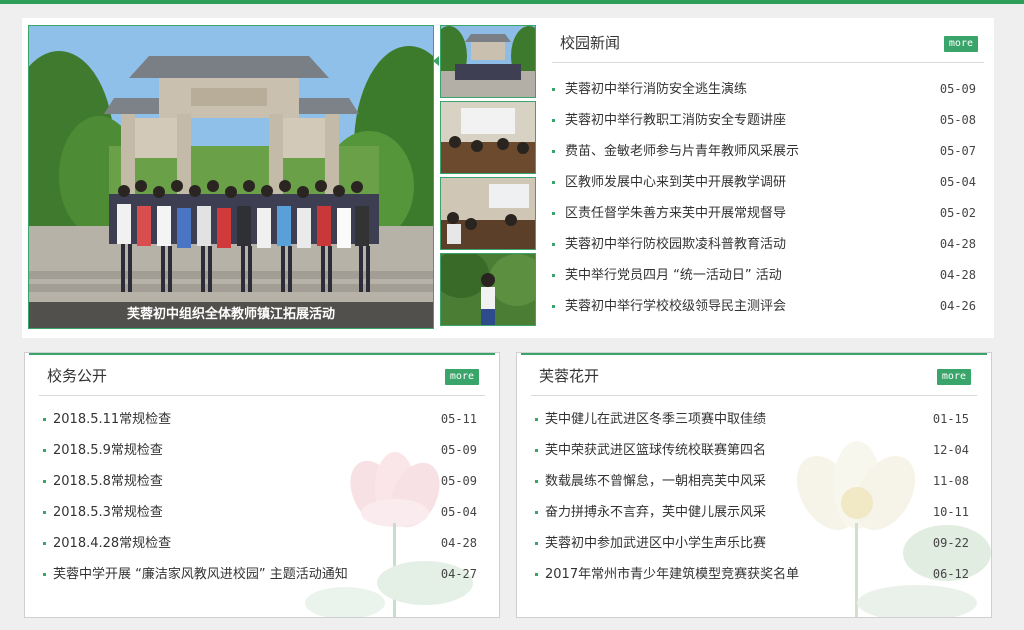 This screenshot has width=1024, height=630. What do you see at coordinates (458, 450) in the screenshot?
I see `affair-date: 05-09` at bounding box center [458, 450].